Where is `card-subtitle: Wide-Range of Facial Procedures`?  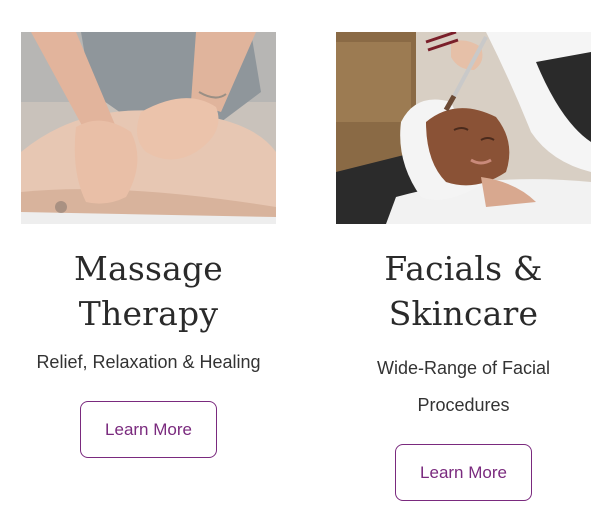
card-subtitle: Wide-Range of Facial Procedures is located at coordinates (463, 386).